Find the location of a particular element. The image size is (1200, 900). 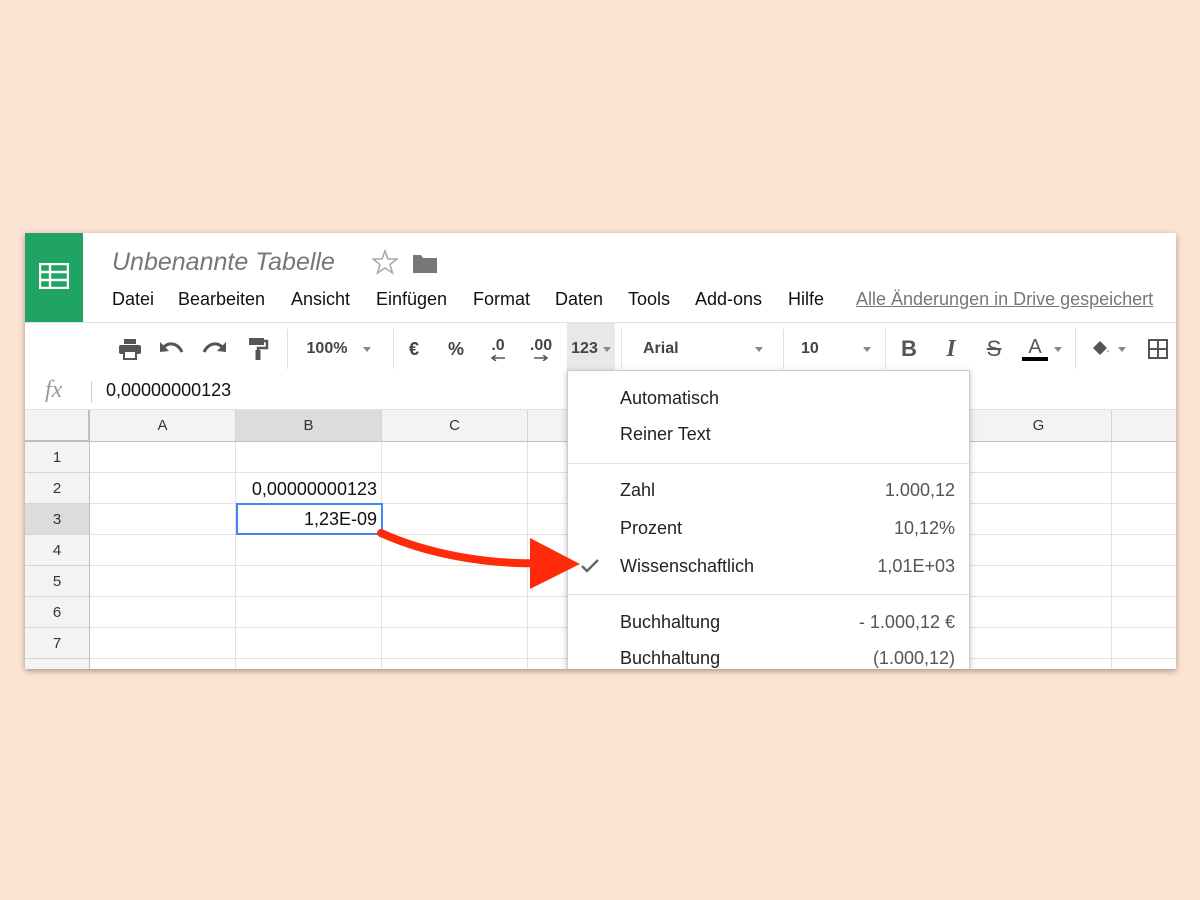

zoom-select: 100% is located at coordinates (339, 349).